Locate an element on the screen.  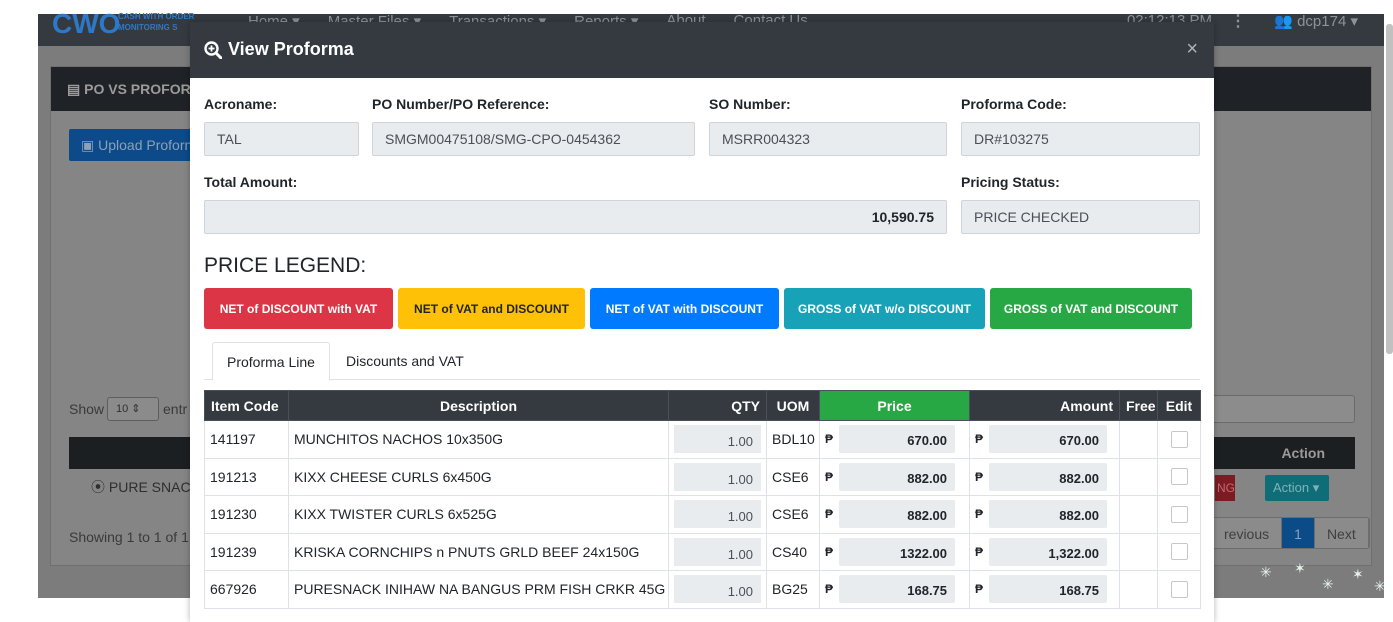
item-uom: CS40 is located at coordinates (793, 551).